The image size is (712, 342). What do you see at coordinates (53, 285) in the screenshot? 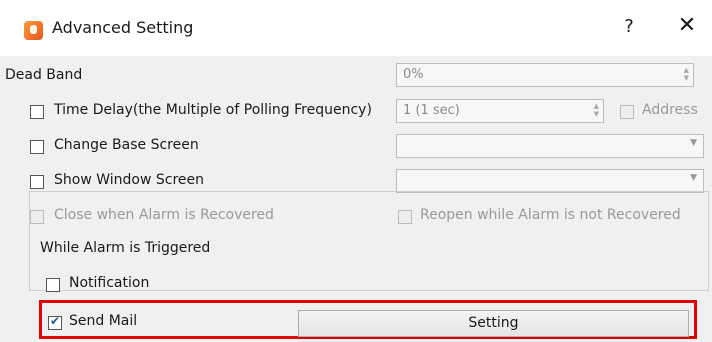
I see `notification-checkbox` at bounding box center [53, 285].